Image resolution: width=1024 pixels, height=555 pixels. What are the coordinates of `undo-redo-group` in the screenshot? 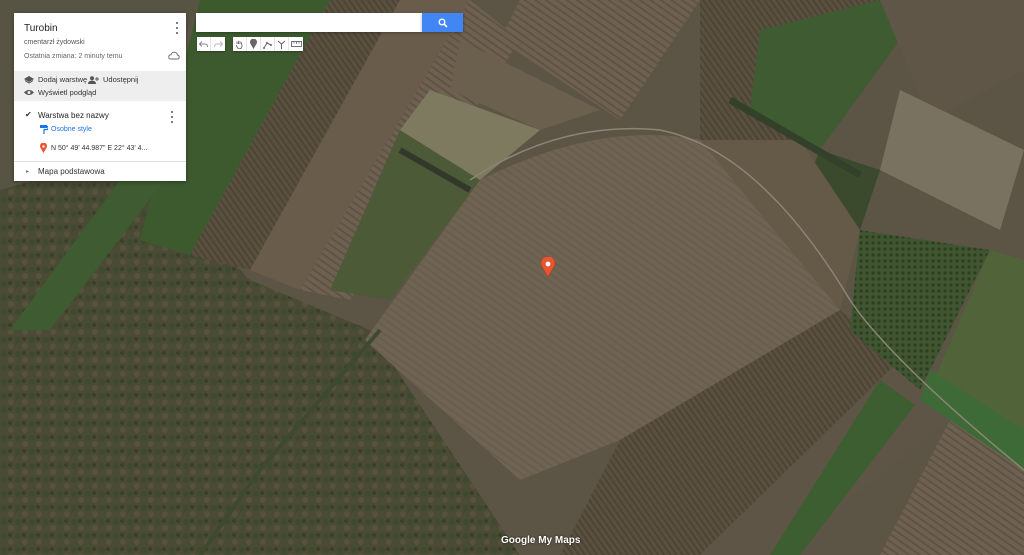 It's located at (211, 44).